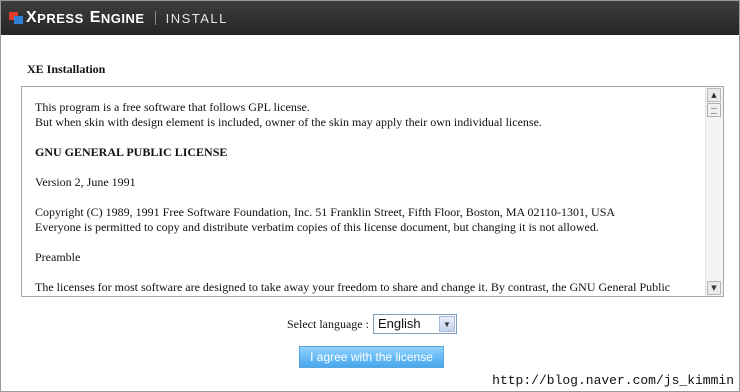 The width and height of the screenshot is (740, 392). Describe the element at coordinates (328, 323) in the screenshot. I see `language-label: Select language :` at that location.